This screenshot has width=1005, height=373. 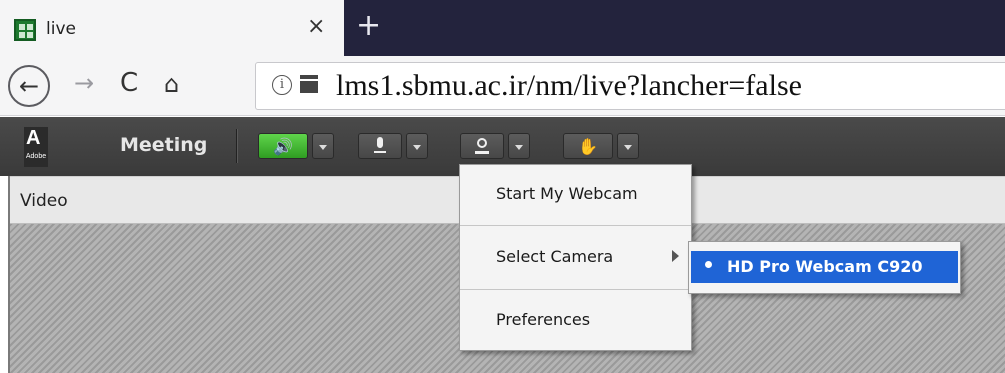 What do you see at coordinates (628, 146) in the screenshot?
I see `raise-hand-dropdown` at bounding box center [628, 146].